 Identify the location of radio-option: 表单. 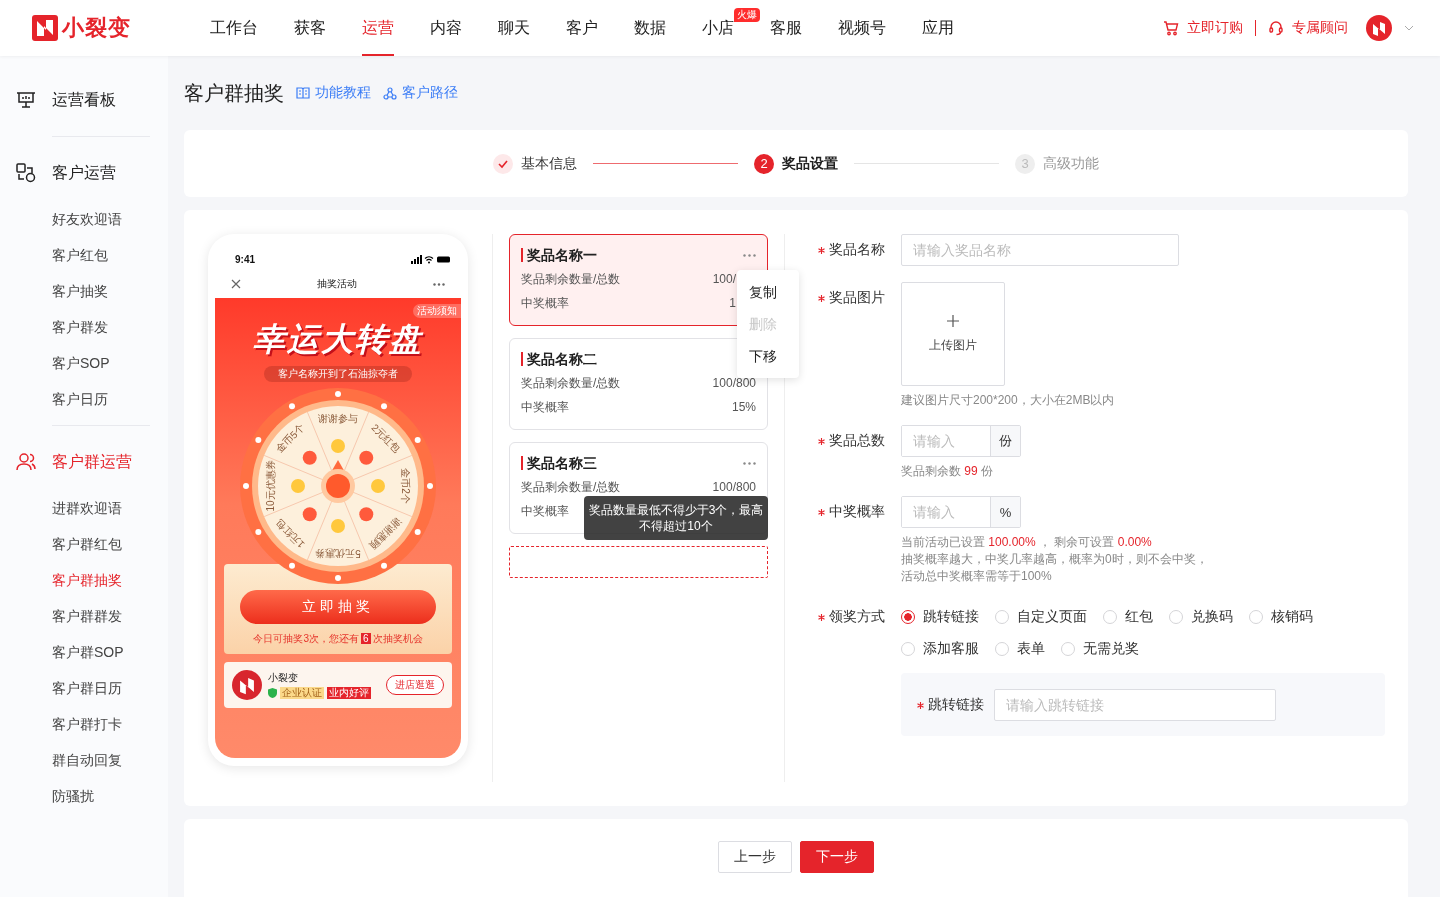
(1020, 649).